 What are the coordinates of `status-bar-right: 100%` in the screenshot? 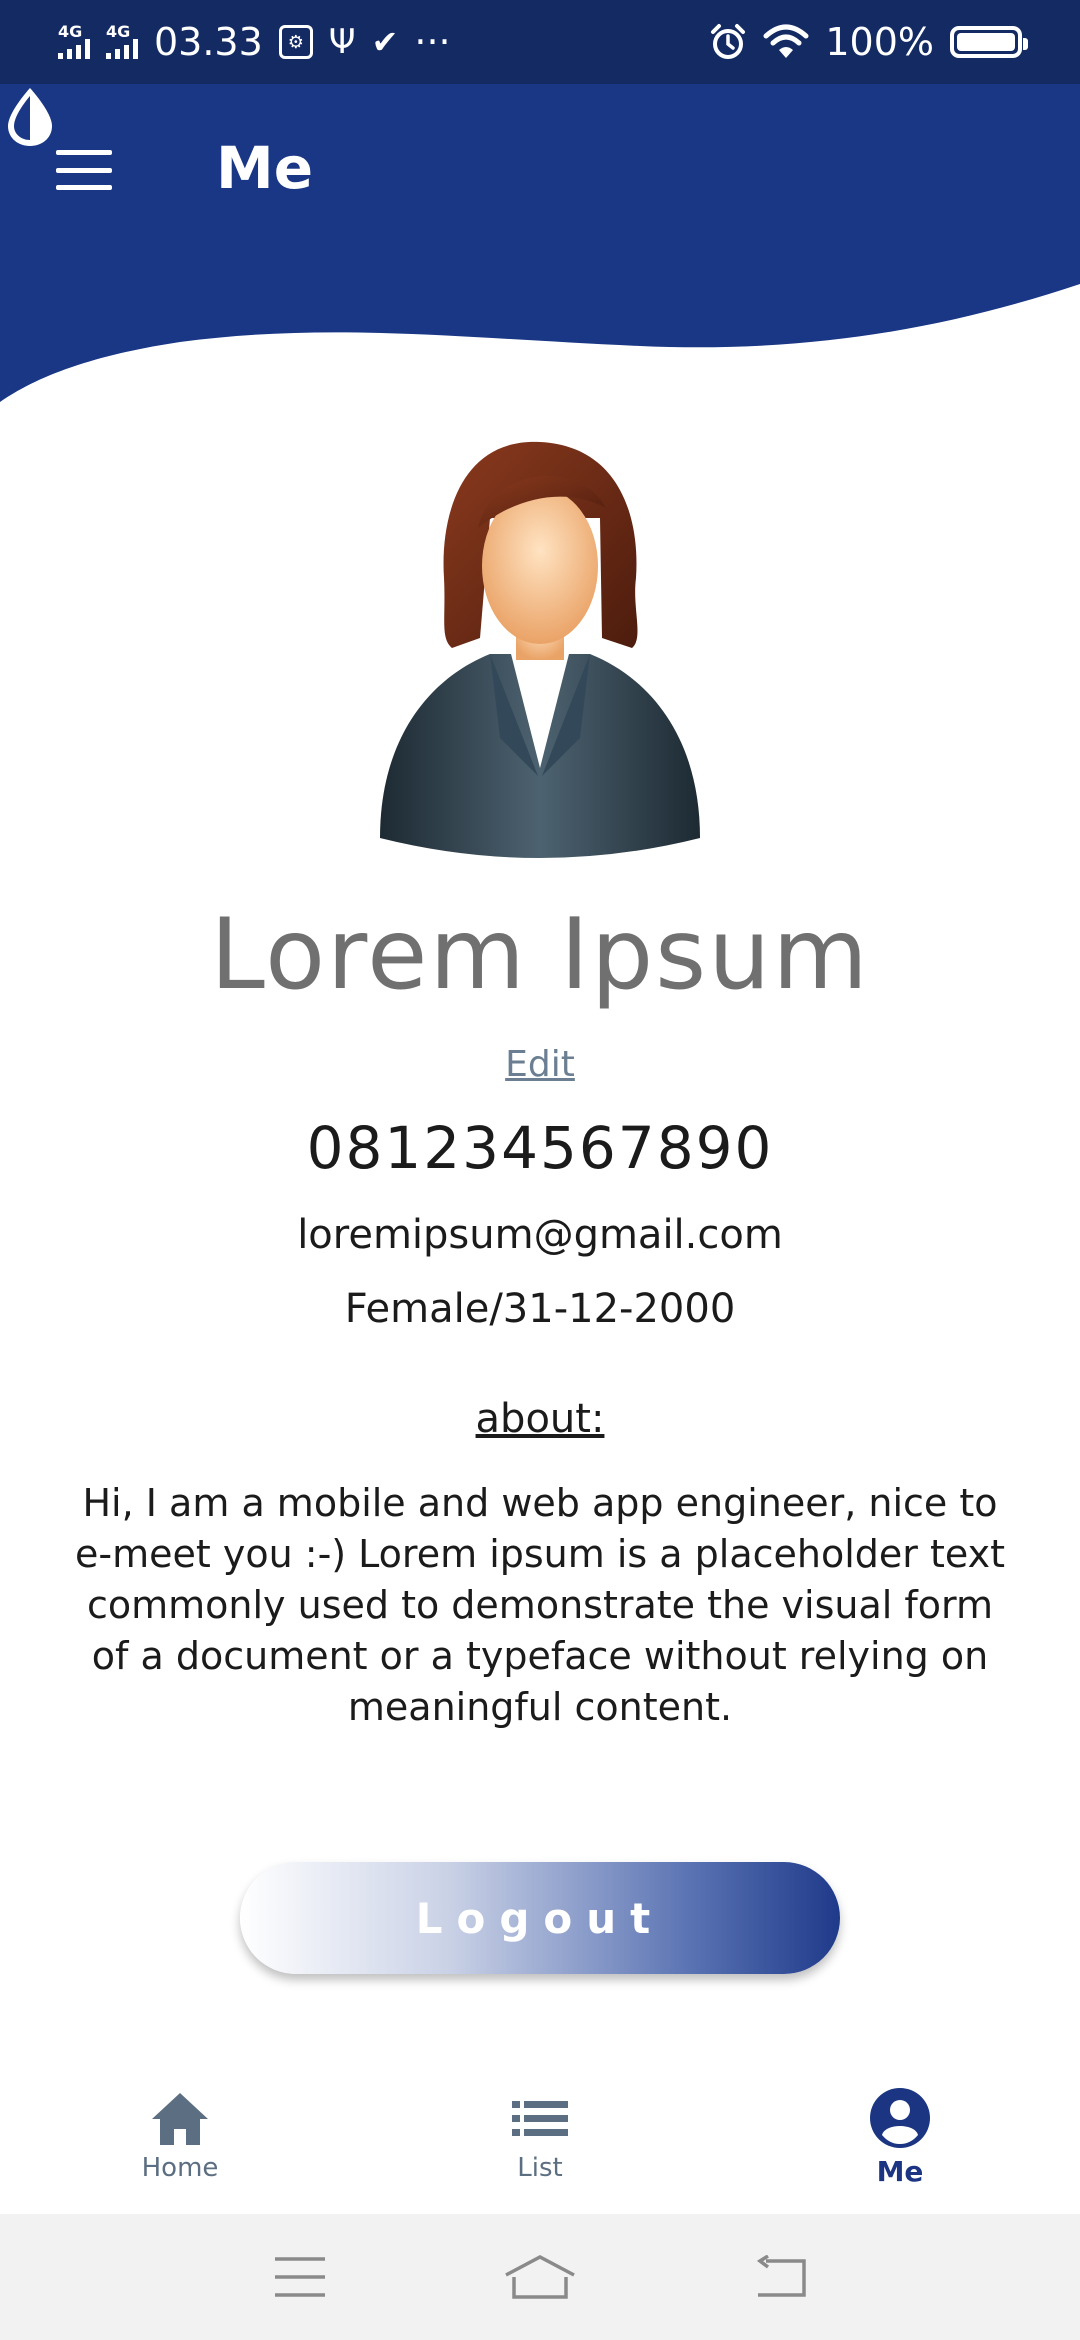 It's located at (868, 42).